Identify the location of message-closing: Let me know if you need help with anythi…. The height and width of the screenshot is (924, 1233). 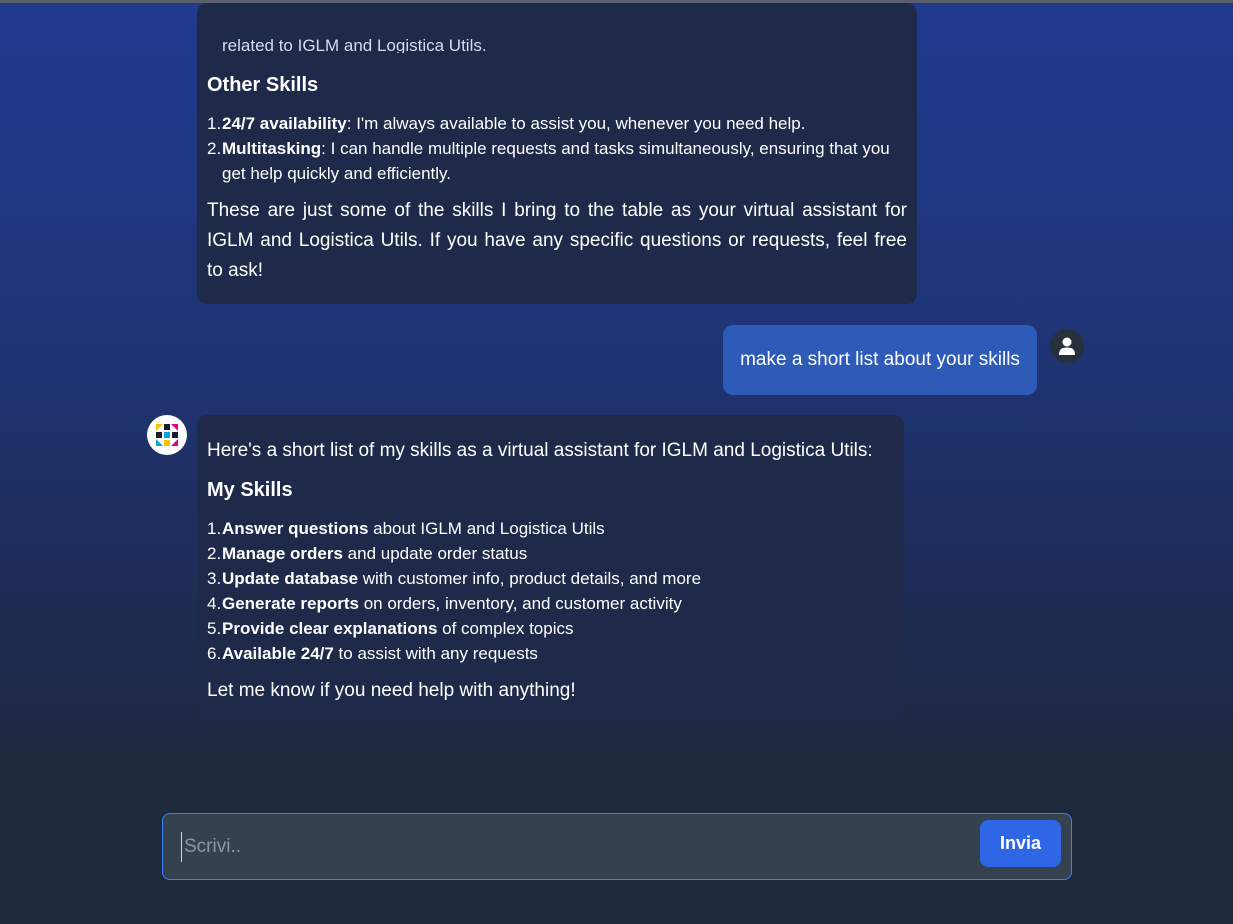
(391, 690).